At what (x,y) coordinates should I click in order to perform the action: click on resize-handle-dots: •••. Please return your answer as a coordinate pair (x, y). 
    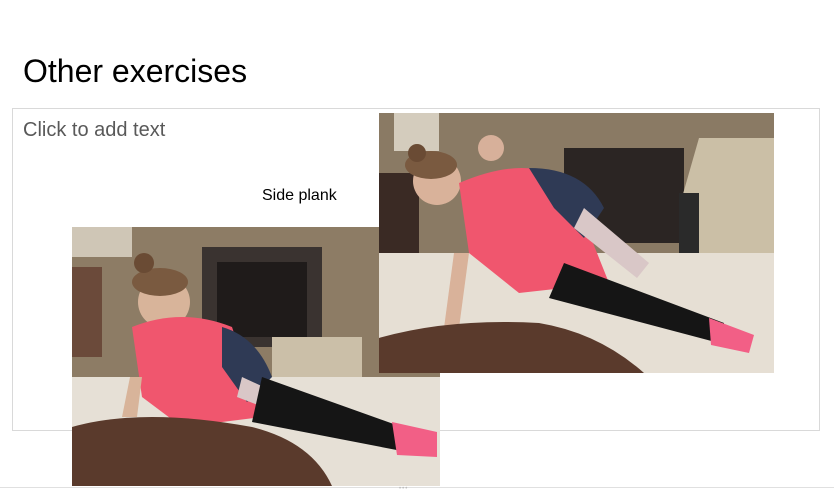
    Looking at the image, I should click on (409, 489).